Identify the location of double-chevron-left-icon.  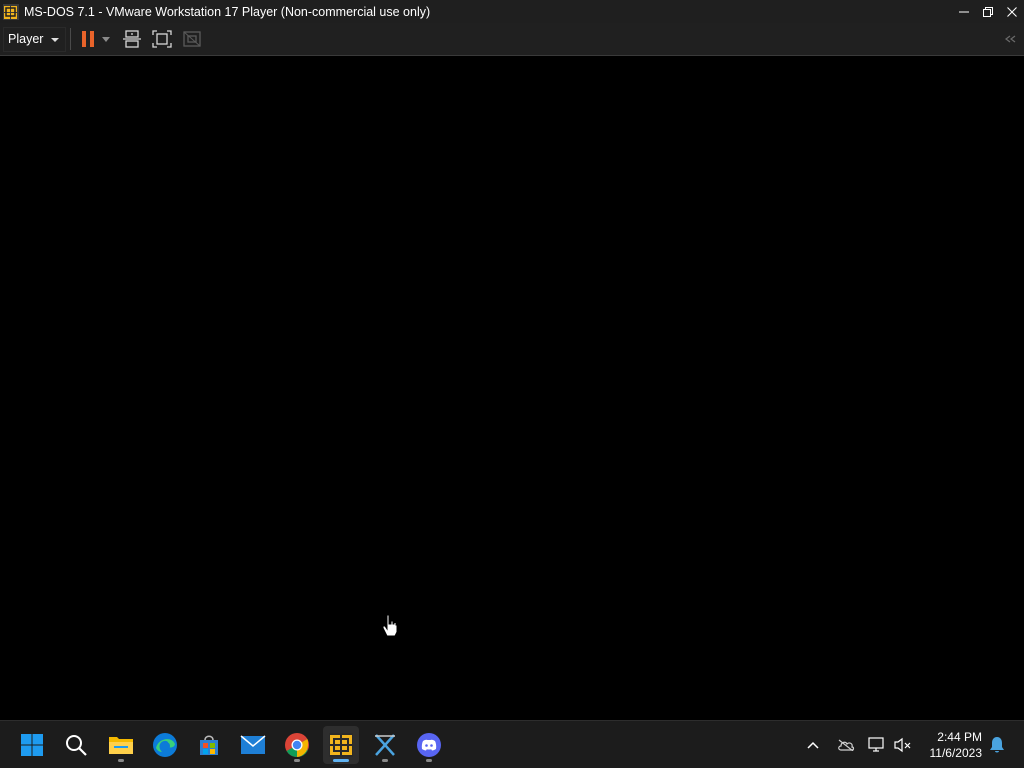
(1010, 39).